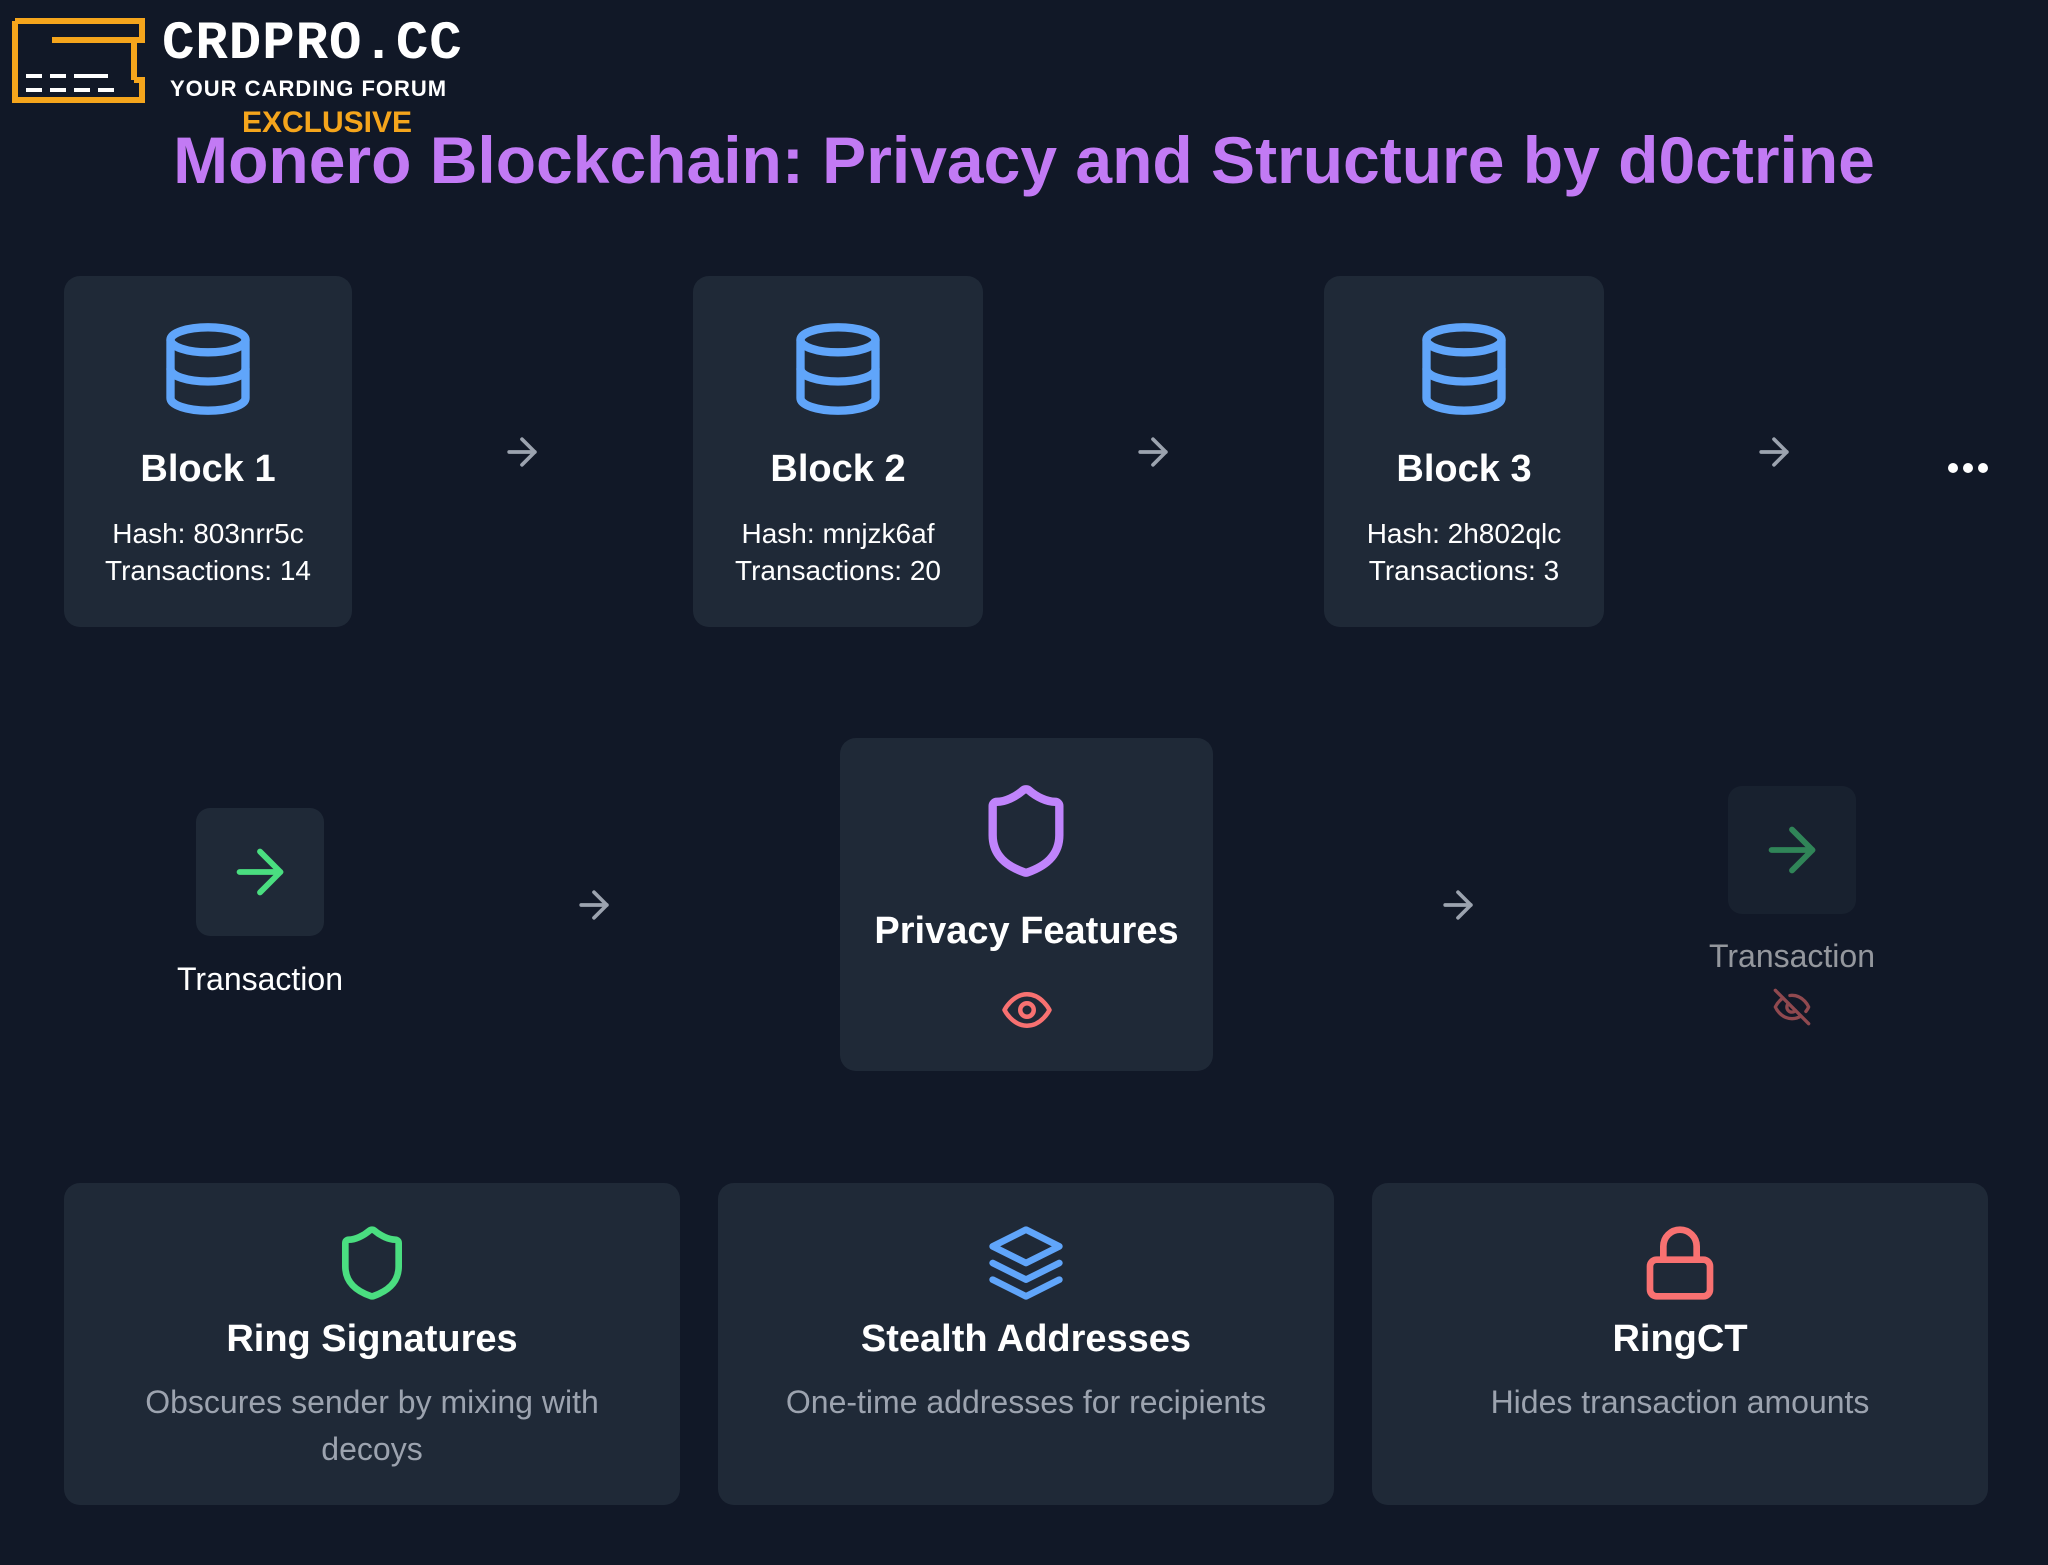  I want to click on transaction-output-box, so click(1792, 850).